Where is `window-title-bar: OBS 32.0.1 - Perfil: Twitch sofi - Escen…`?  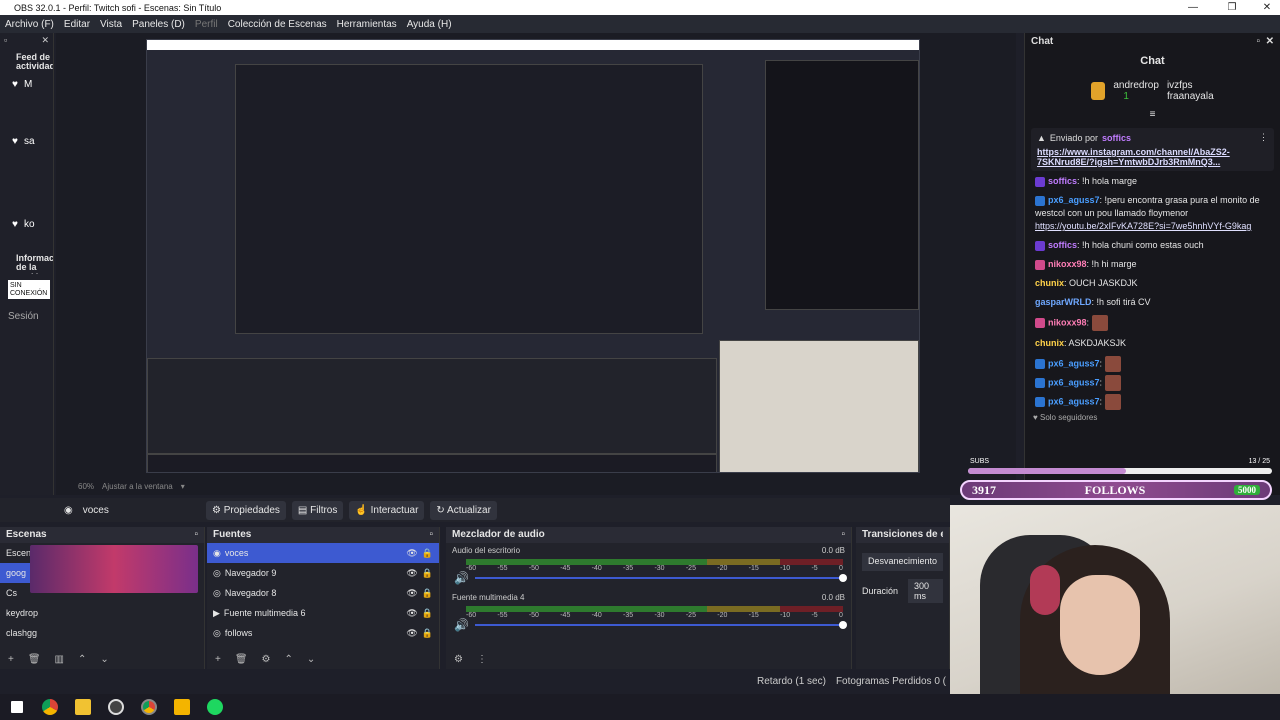 window-title-bar: OBS 32.0.1 - Perfil: Twitch sofi - Escen… is located at coordinates (640, 7).